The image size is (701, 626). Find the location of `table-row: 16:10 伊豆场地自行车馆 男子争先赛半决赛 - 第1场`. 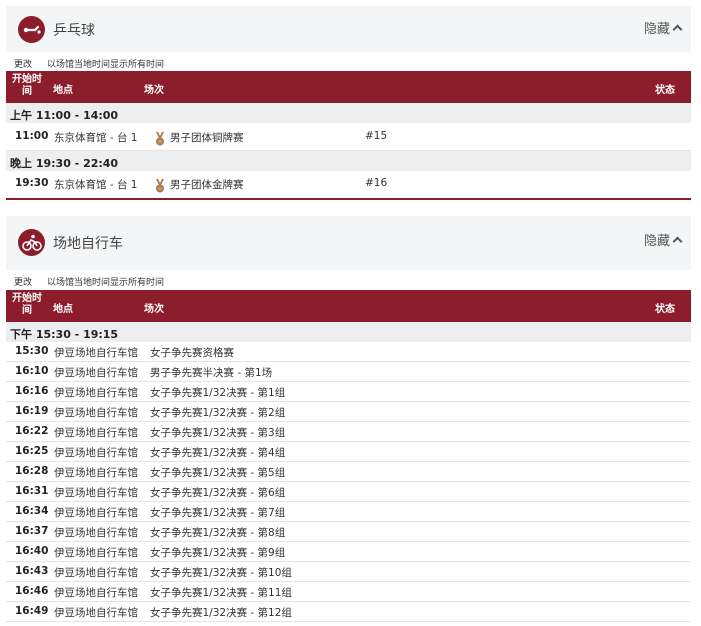

table-row: 16:10 伊豆场地自行车馆 男子争先赛半决赛 - 第1场 is located at coordinates (348, 372).